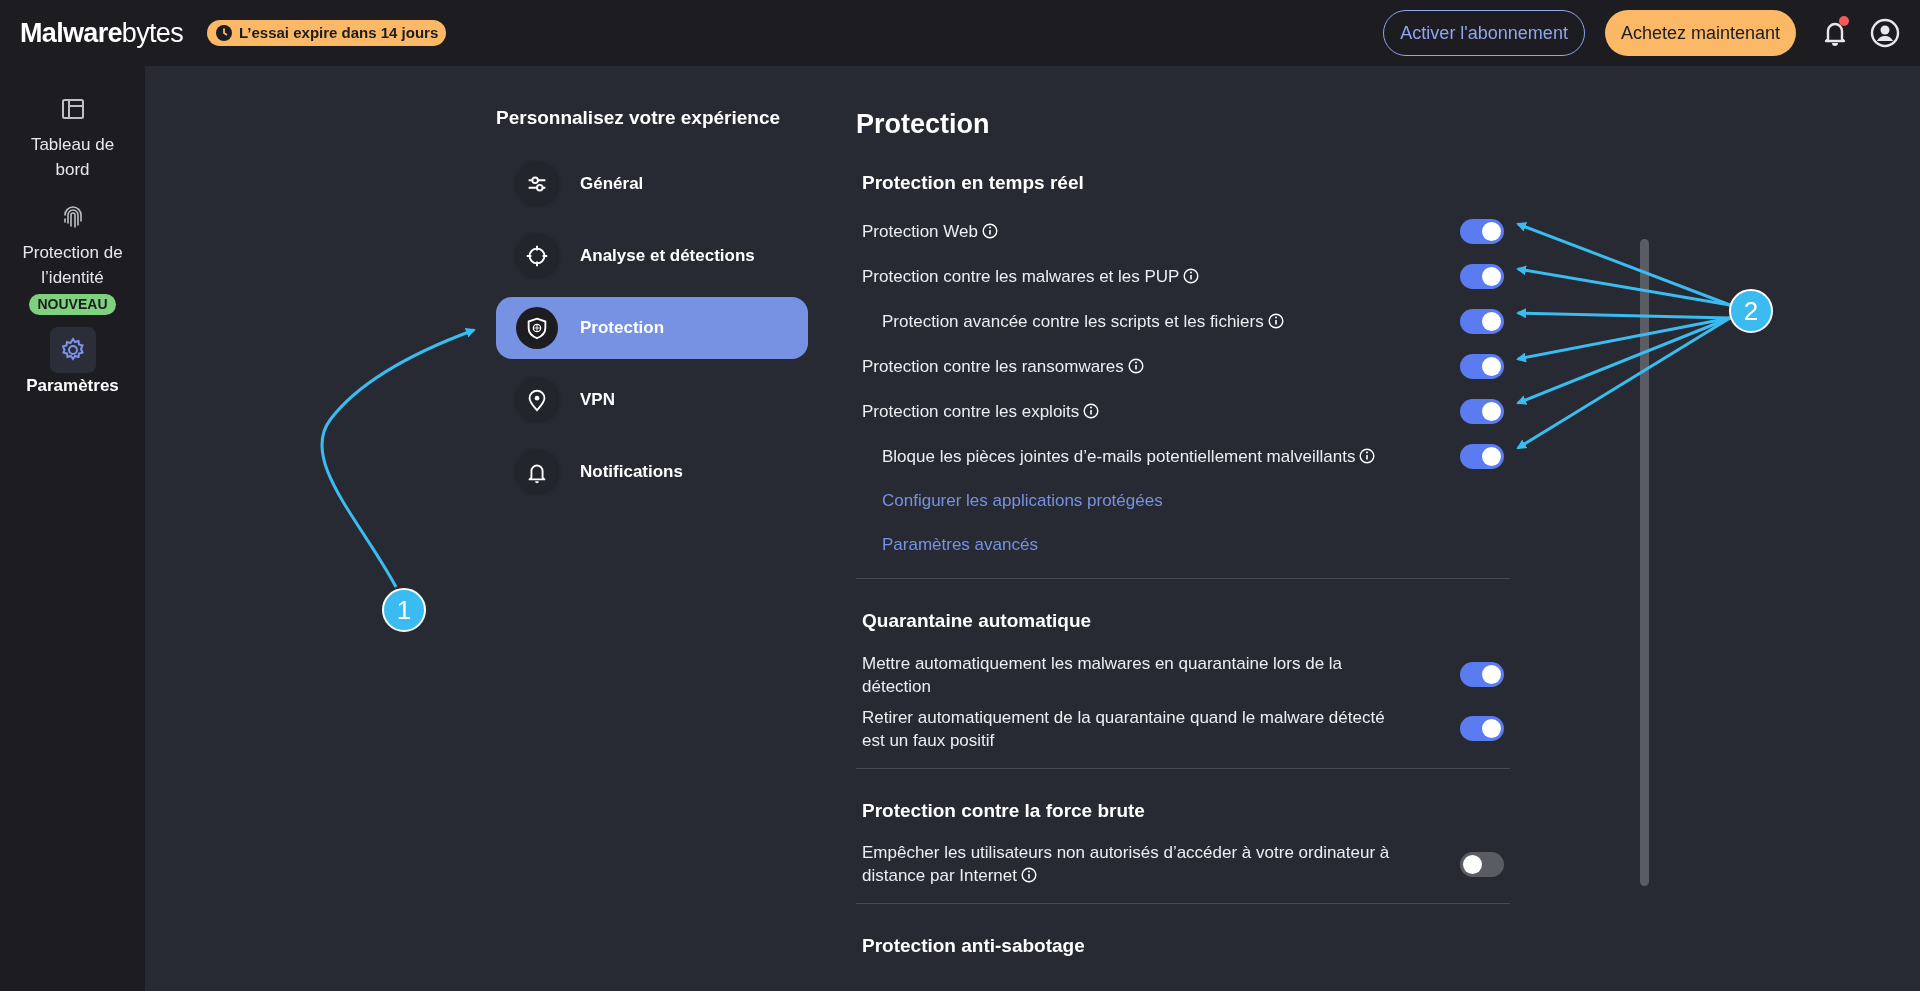 Image resolution: width=1920 pixels, height=991 pixels. I want to click on sidebar-item: Protection de l’identité NOUVEAU, so click(72, 254).